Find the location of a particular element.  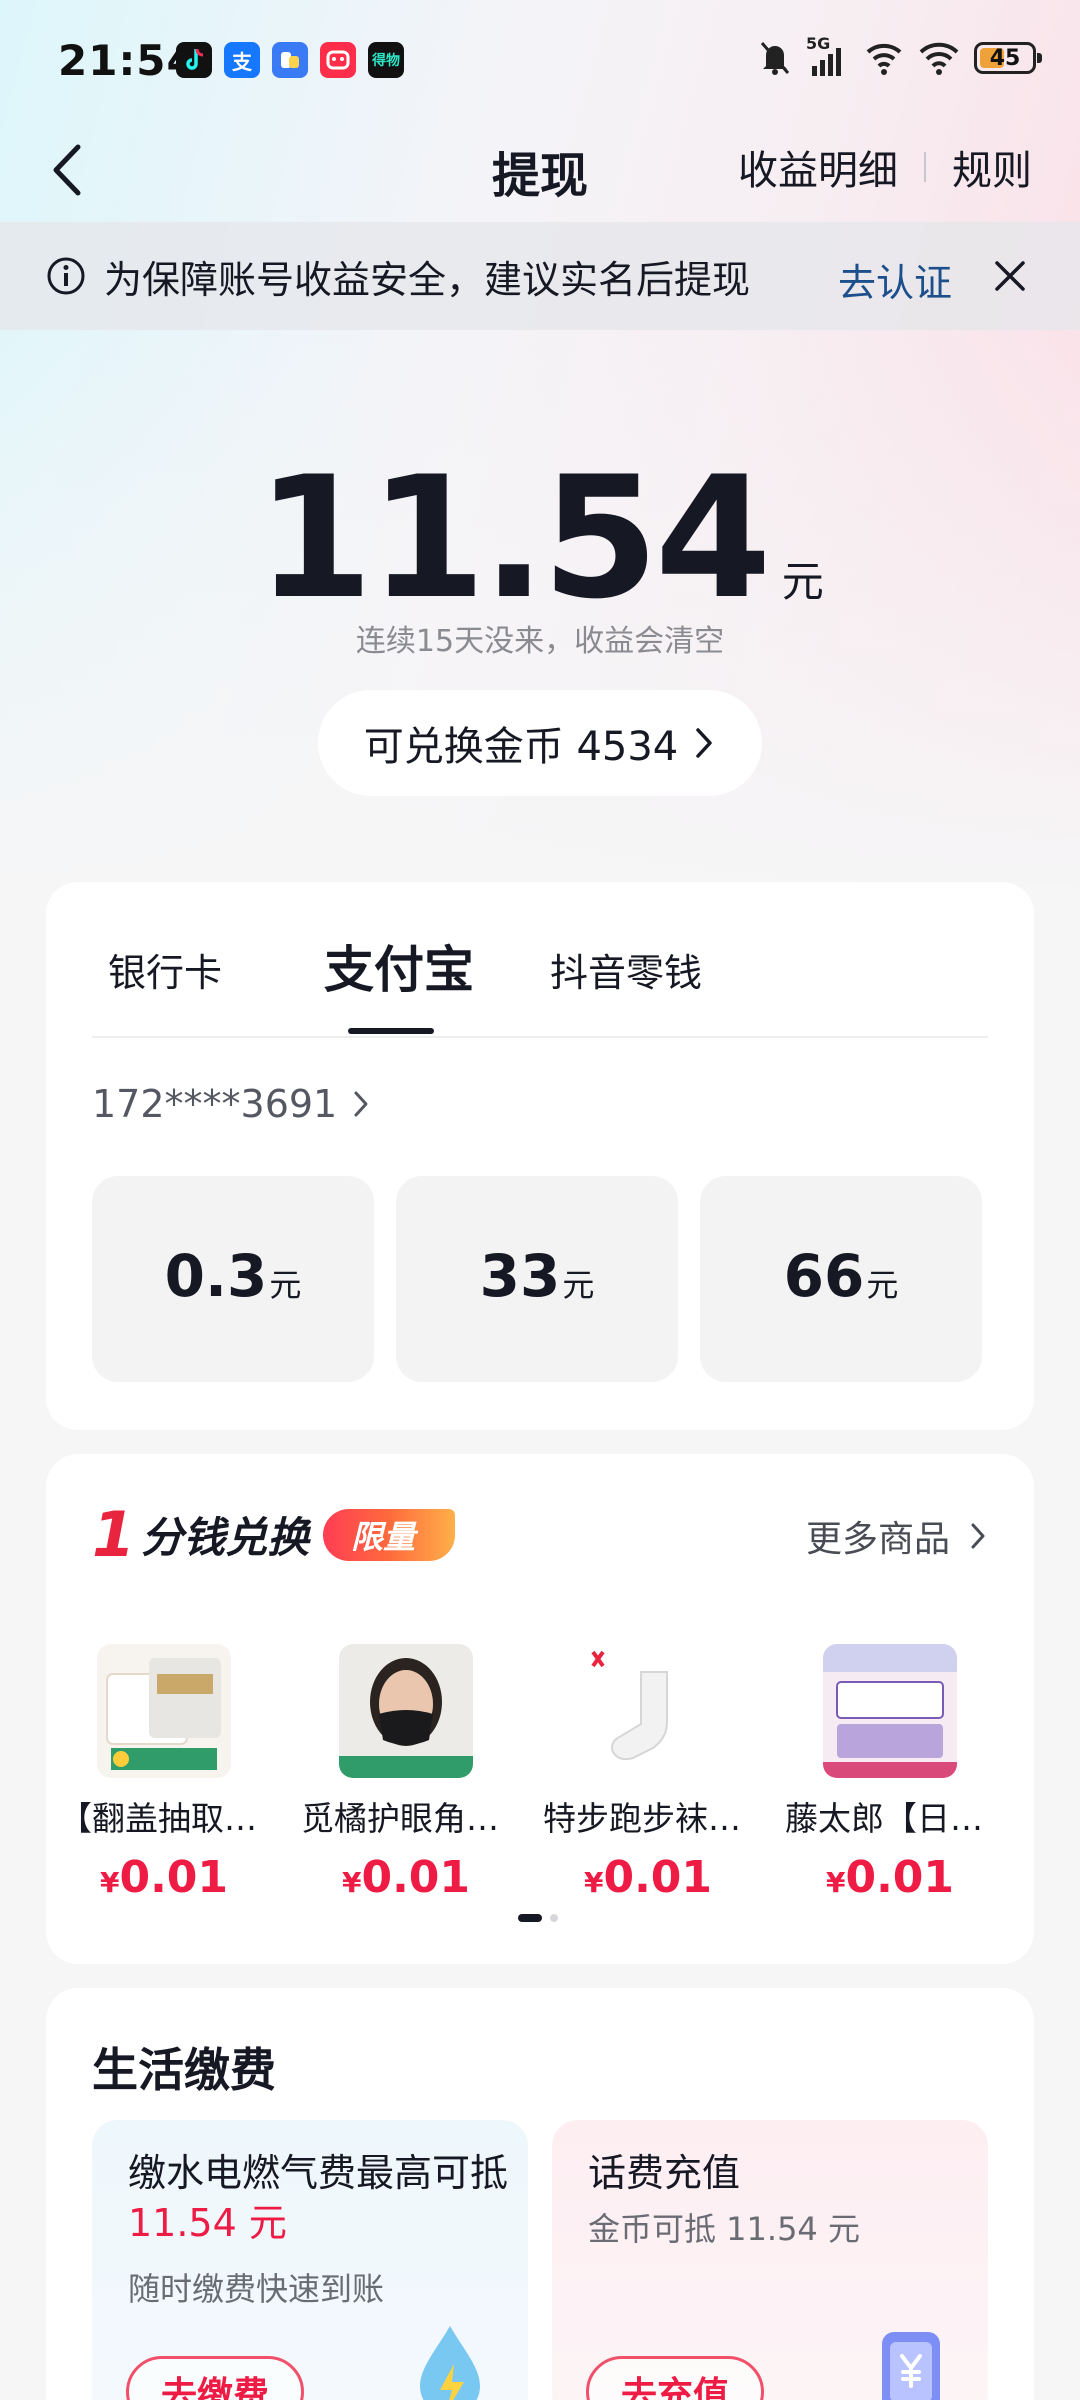

amount-option: 0.3 元 is located at coordinates (233, 1279).